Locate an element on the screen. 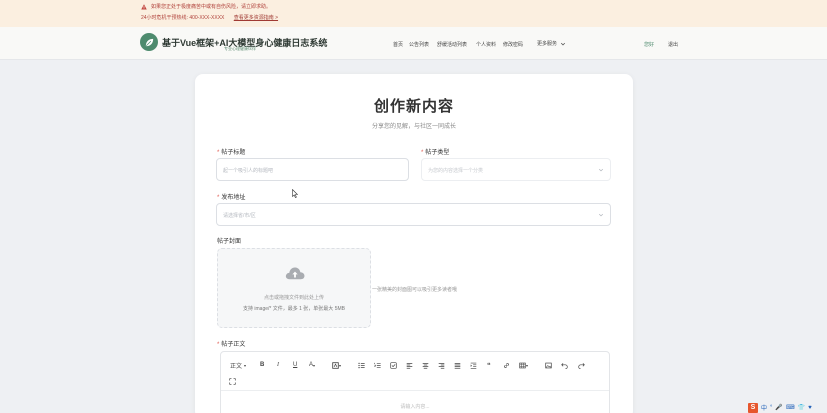 This screenshot has width=827, height=413. background-color-button: ▾ is located at coordinates (336, 365).